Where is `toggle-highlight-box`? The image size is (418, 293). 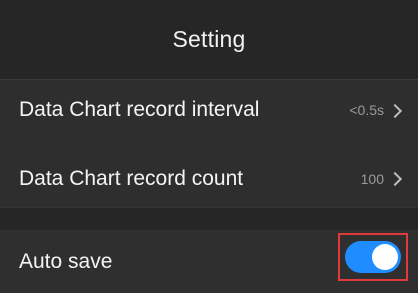 toggle-highlight-box is located at coordinates (373, 257).